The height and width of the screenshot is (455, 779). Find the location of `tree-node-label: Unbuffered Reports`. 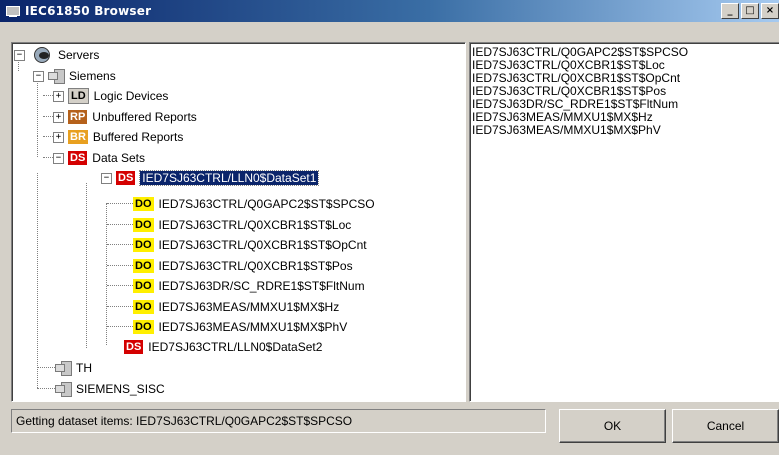

tree-node-label: Unbuffered Reports is located at coordinates (144, 117).